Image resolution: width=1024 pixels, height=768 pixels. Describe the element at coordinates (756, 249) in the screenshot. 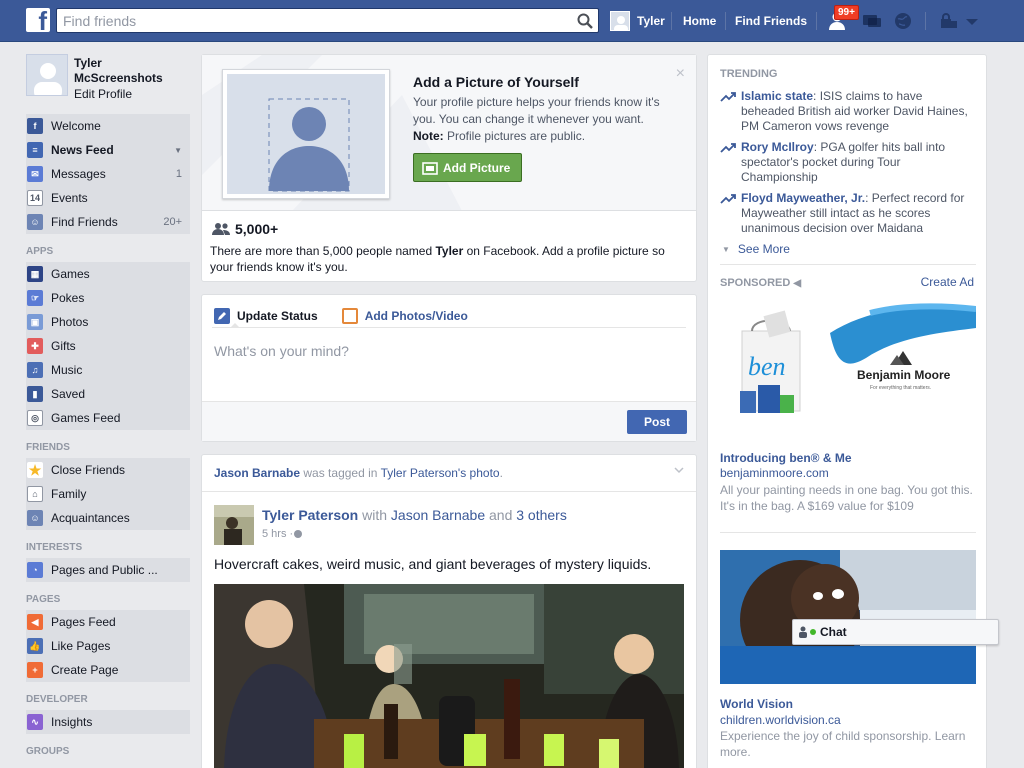

I see `see-more-link: ▼ See More` at that location.